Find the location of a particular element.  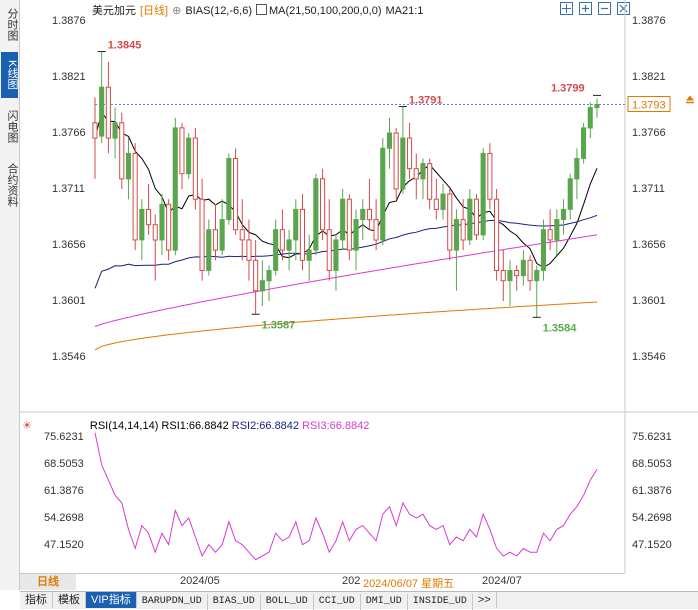

tab-vip-indicators: VIP指标 is located at coordinates (111, 600).